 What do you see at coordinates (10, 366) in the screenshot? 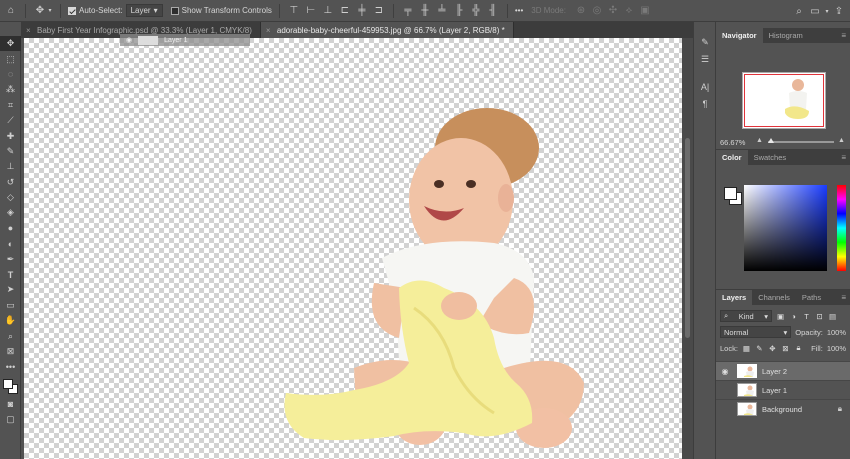
I see `edit-toolbar-button: •••` at bounding box center [10, 366].